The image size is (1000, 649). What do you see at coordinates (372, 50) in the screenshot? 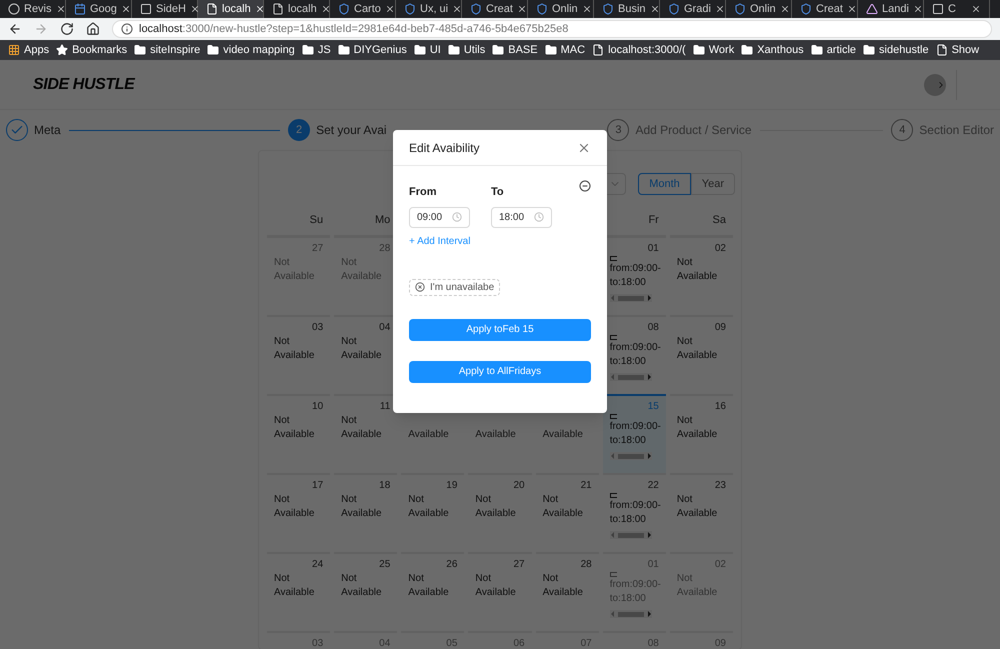
I see `bookmark: DIYGenius` at bounding box center [372, 50].